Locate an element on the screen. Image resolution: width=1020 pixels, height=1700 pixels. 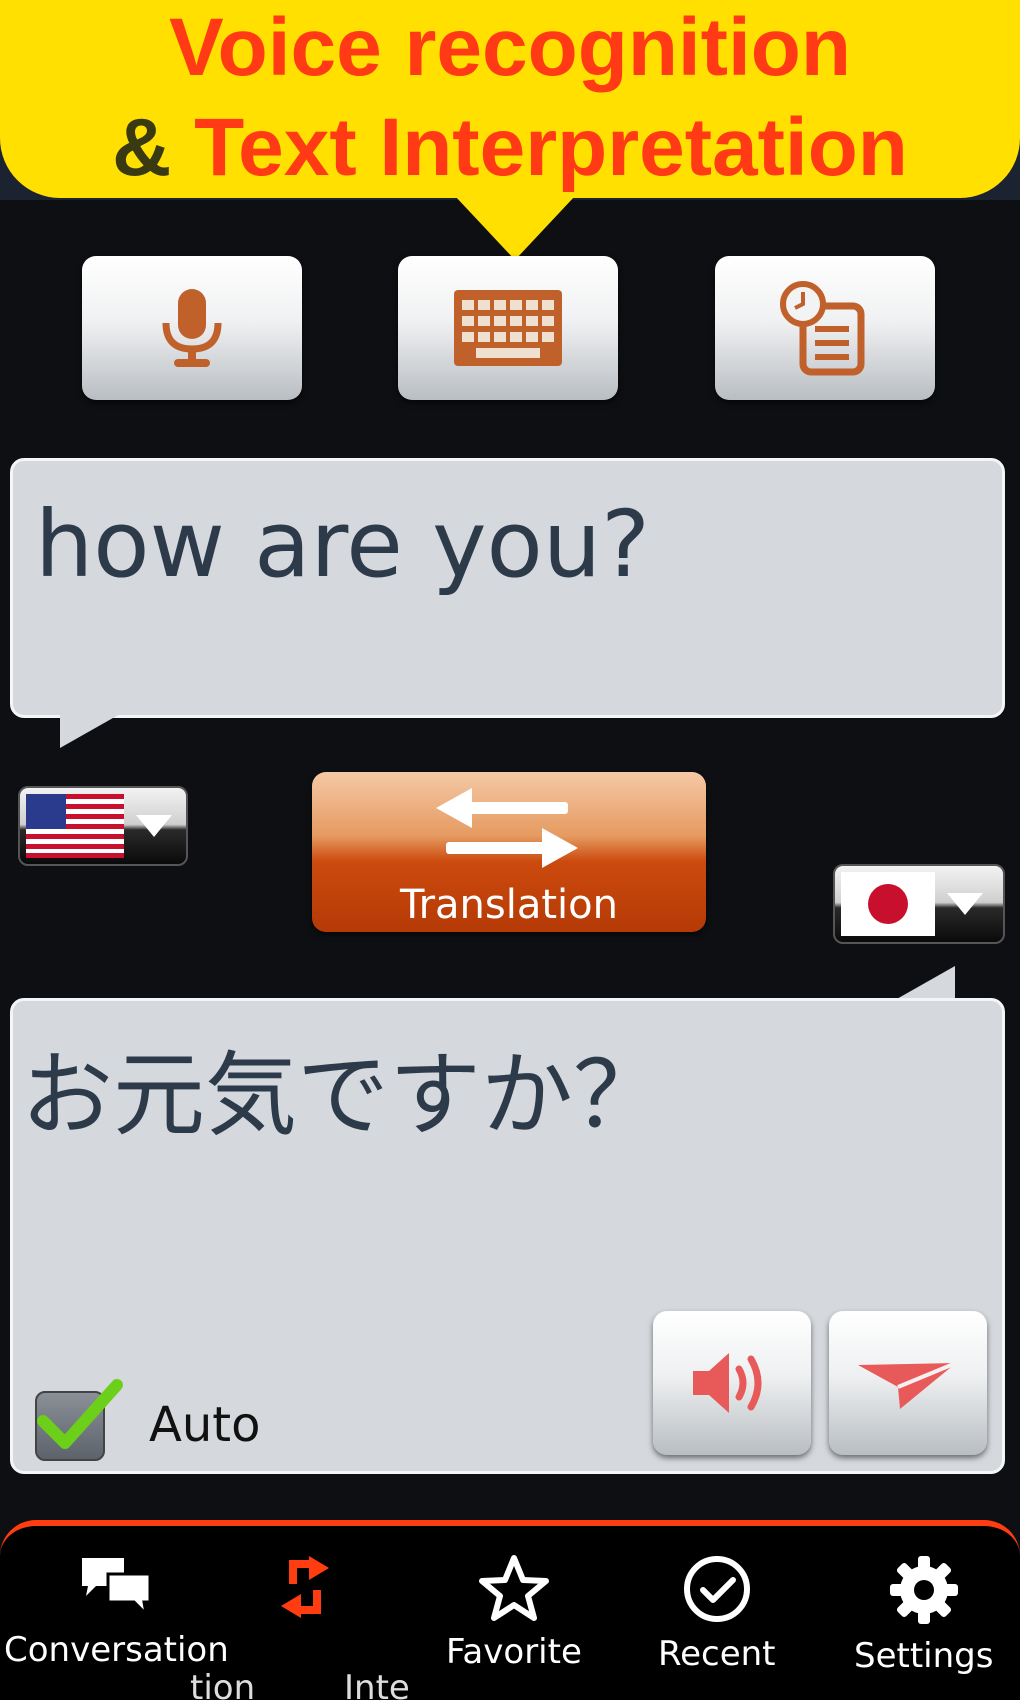
source-bubble-tail is located at coordinates (90, 731).